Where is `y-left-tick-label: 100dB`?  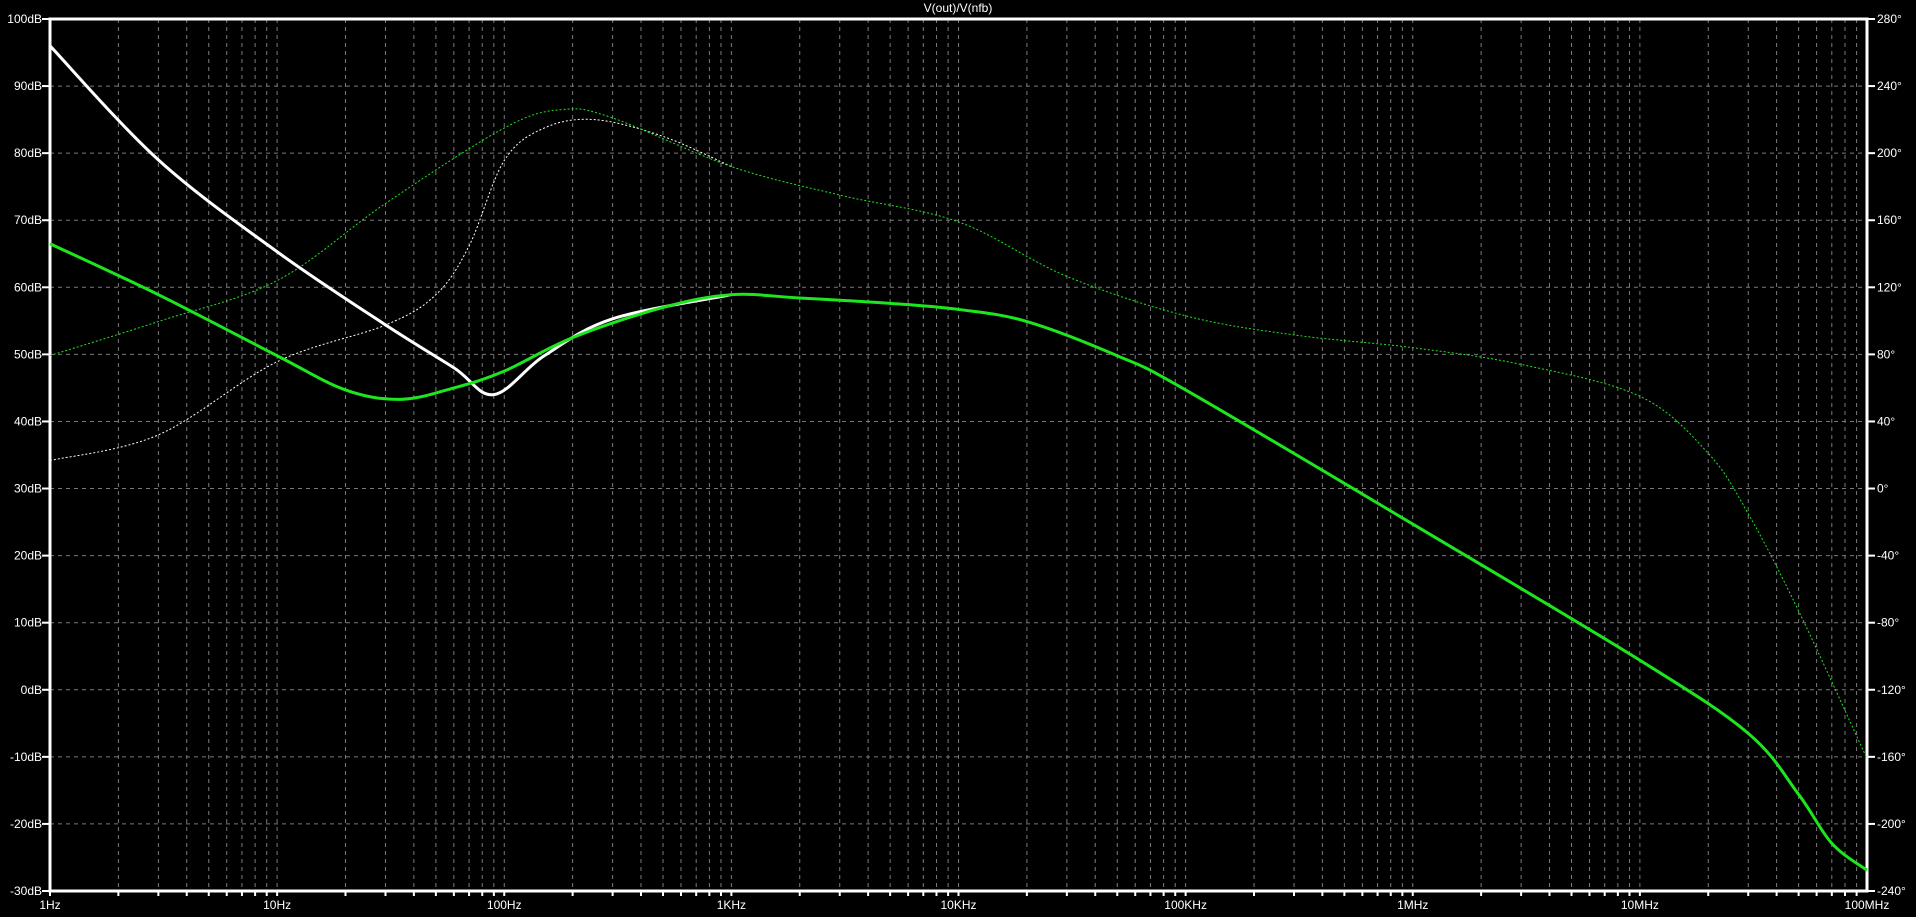 y-left-tick-label: 100dB is located at coordinates (24, 19).